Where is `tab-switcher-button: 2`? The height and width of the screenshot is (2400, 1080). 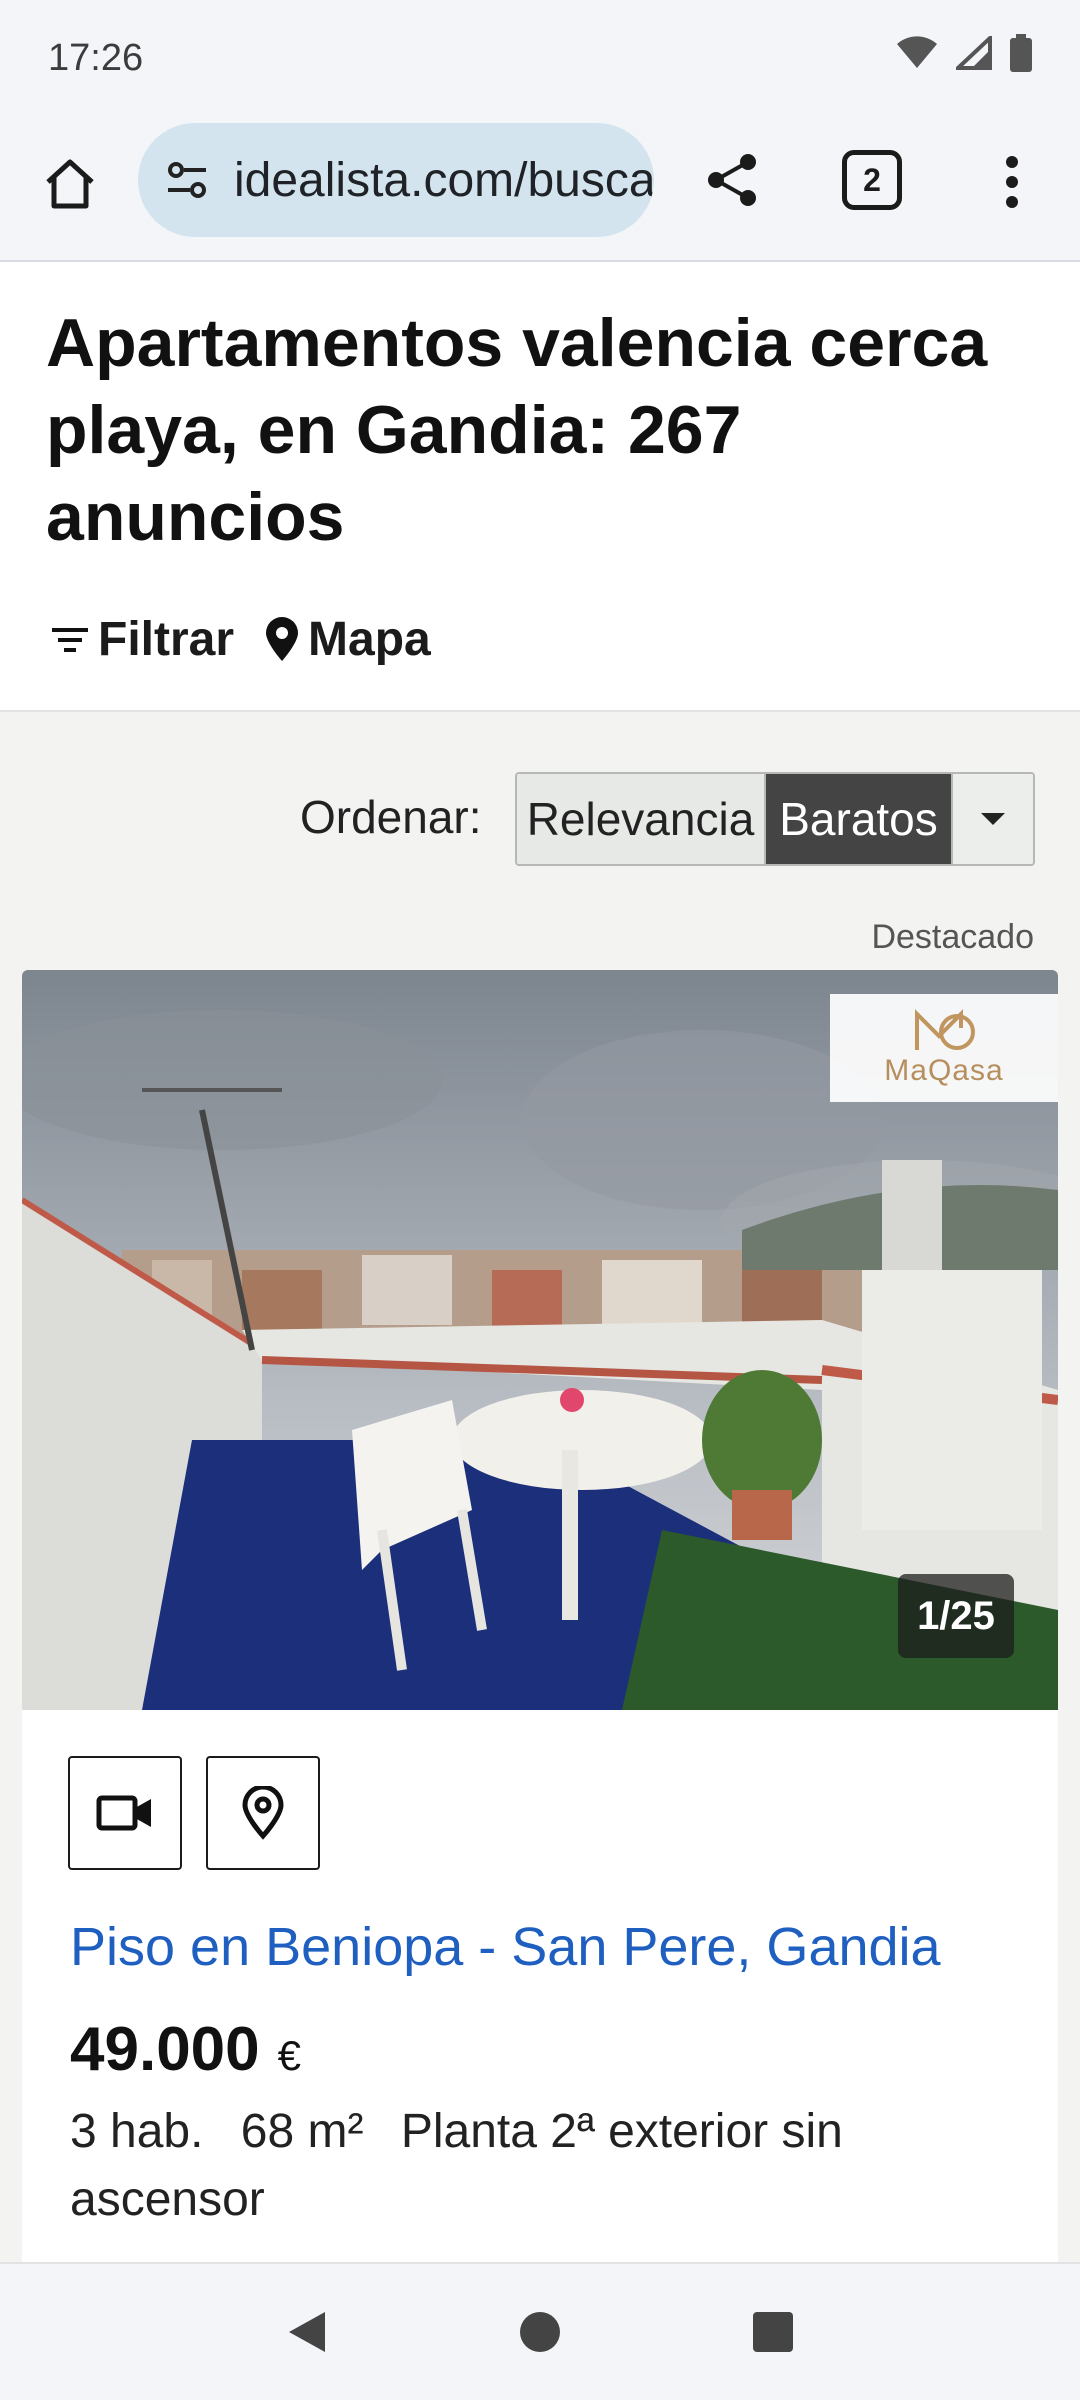
tab-switcher-button: 2 is located at coordinates (872, 180).